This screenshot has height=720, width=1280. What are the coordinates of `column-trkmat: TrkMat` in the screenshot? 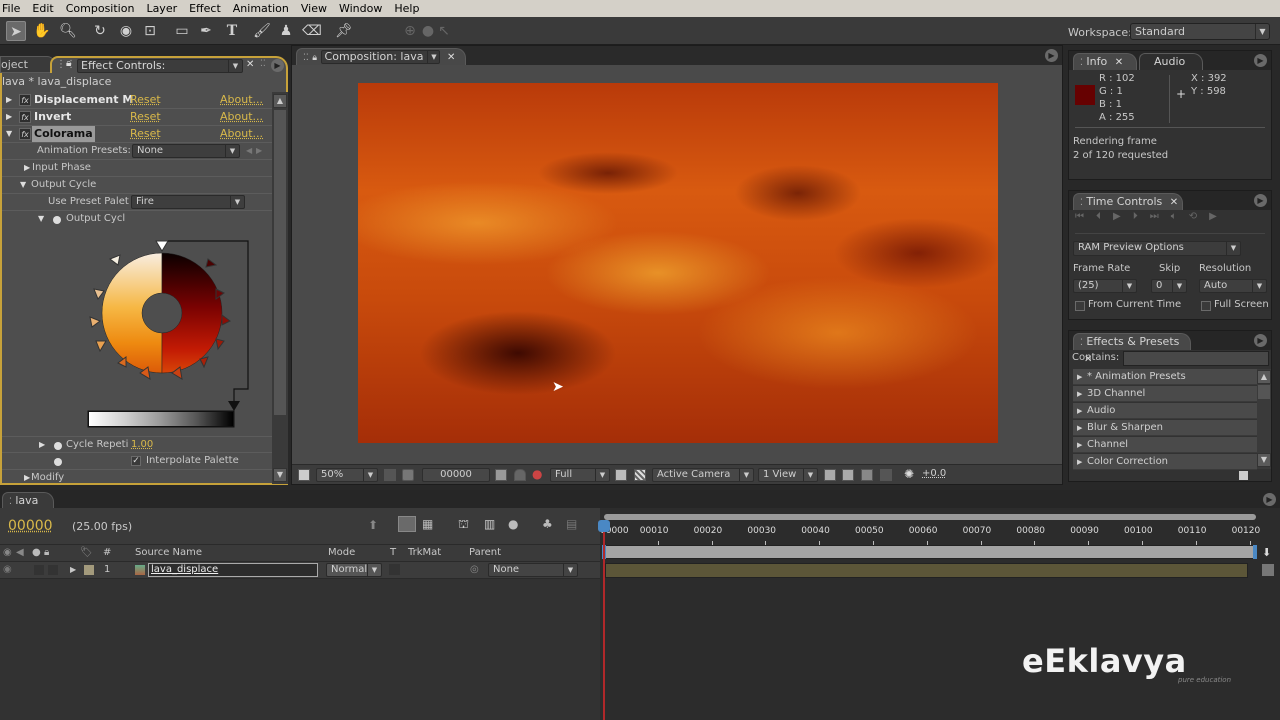 It's located at (424, 553).